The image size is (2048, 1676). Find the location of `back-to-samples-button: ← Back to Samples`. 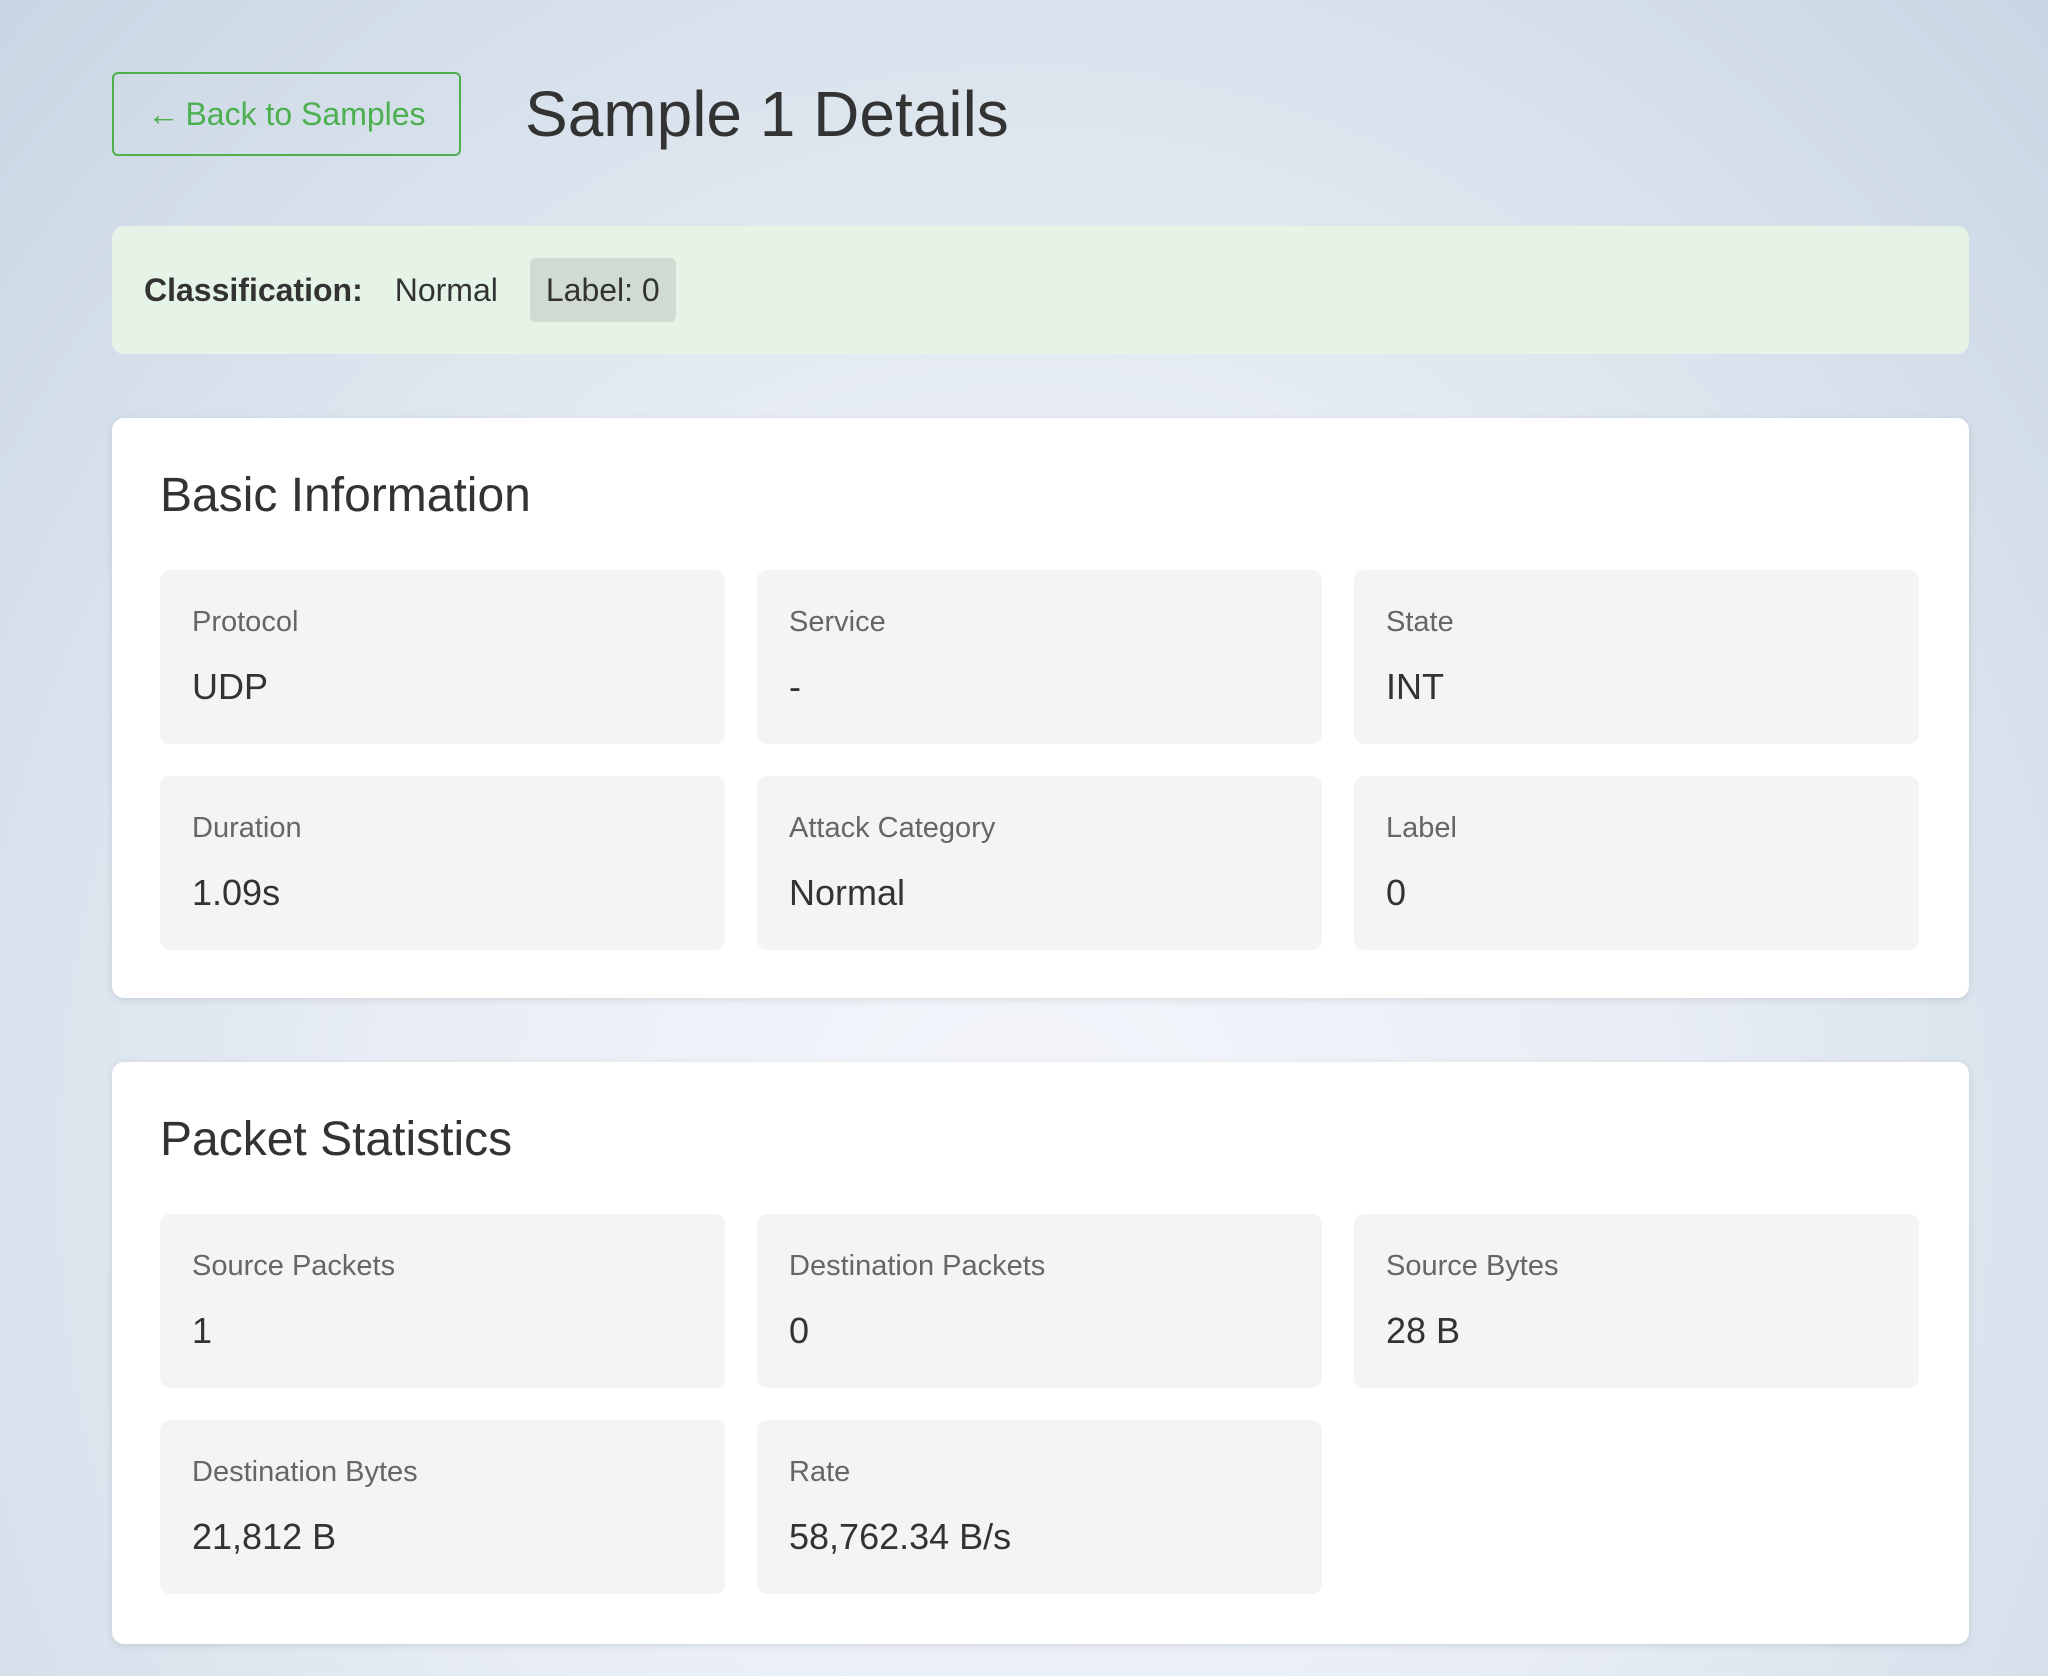

back-to-samples-button: ← Back to Samples is located at coordinates (286, 114).